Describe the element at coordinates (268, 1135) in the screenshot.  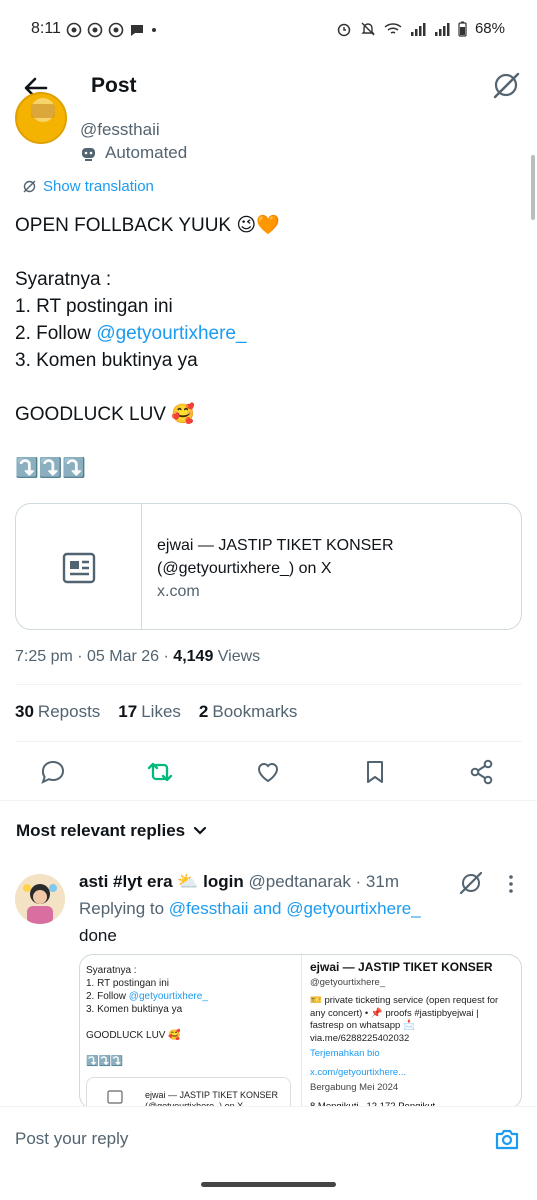
I see `reply-composer: Post your reply` at that location.